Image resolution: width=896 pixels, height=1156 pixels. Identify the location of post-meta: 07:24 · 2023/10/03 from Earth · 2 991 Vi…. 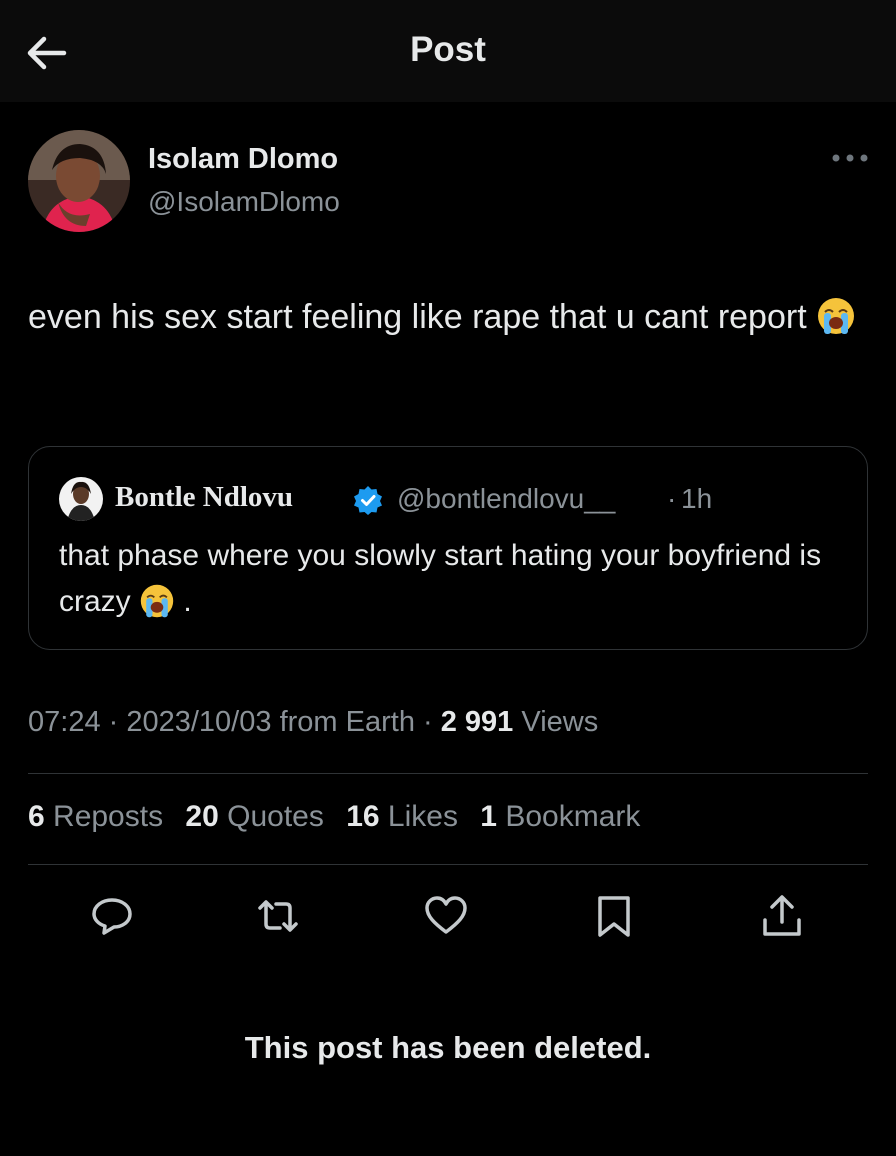
(313, 722).